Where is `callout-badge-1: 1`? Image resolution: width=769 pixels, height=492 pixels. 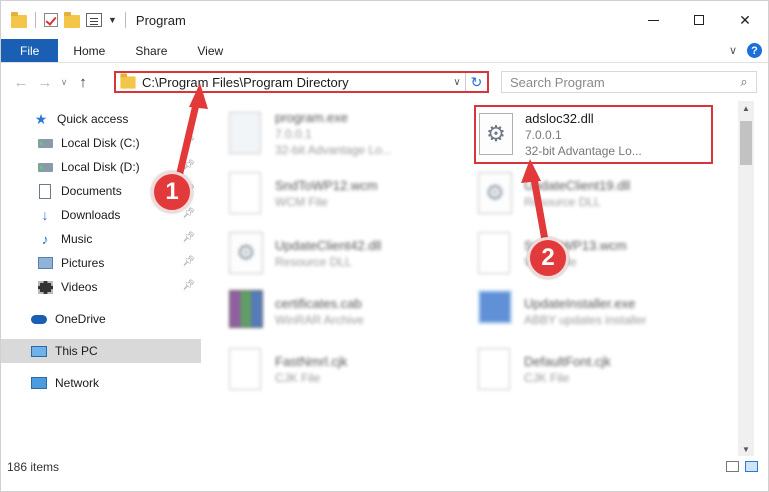 callout-badge-1: 1 is located at coordinates (172, 192).